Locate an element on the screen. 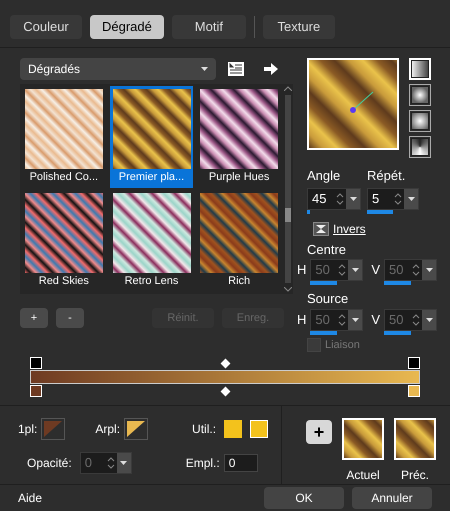 The height and width of the screenshot is (511, 450). arrow-right-icon is located at coordinates (271, 69).